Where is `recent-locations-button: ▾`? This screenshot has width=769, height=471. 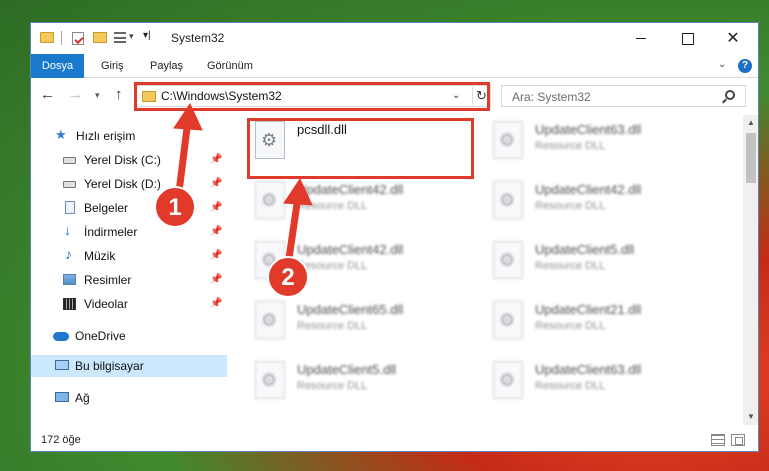
recent-locations-button: ▾ is located at coordinates (97, 95).